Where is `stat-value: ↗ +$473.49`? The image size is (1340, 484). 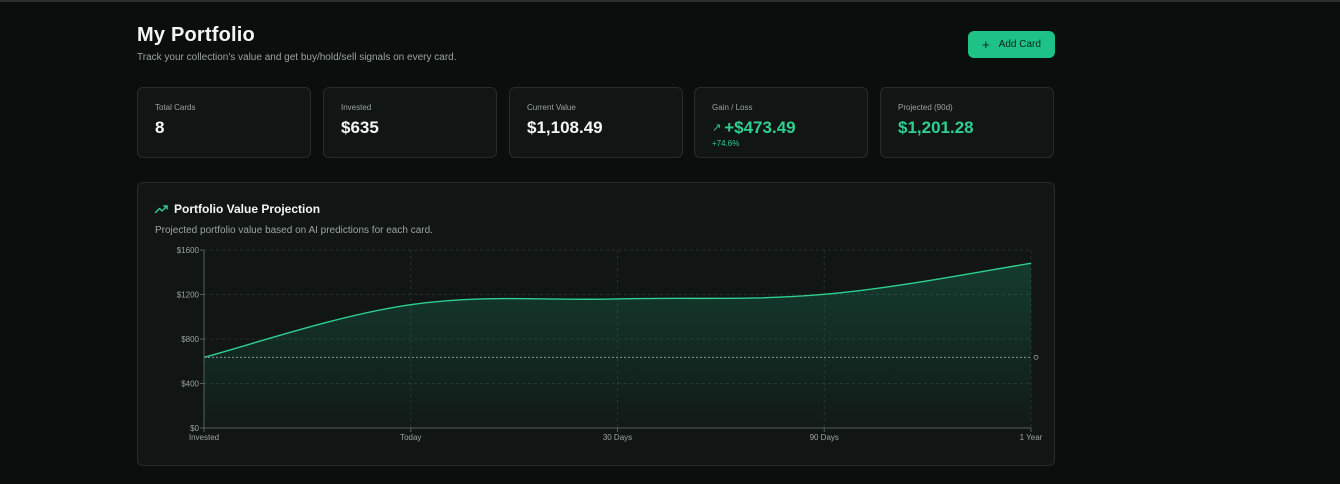
stat-value: ↗ +$473.49 is located at coordinates (754, 128).